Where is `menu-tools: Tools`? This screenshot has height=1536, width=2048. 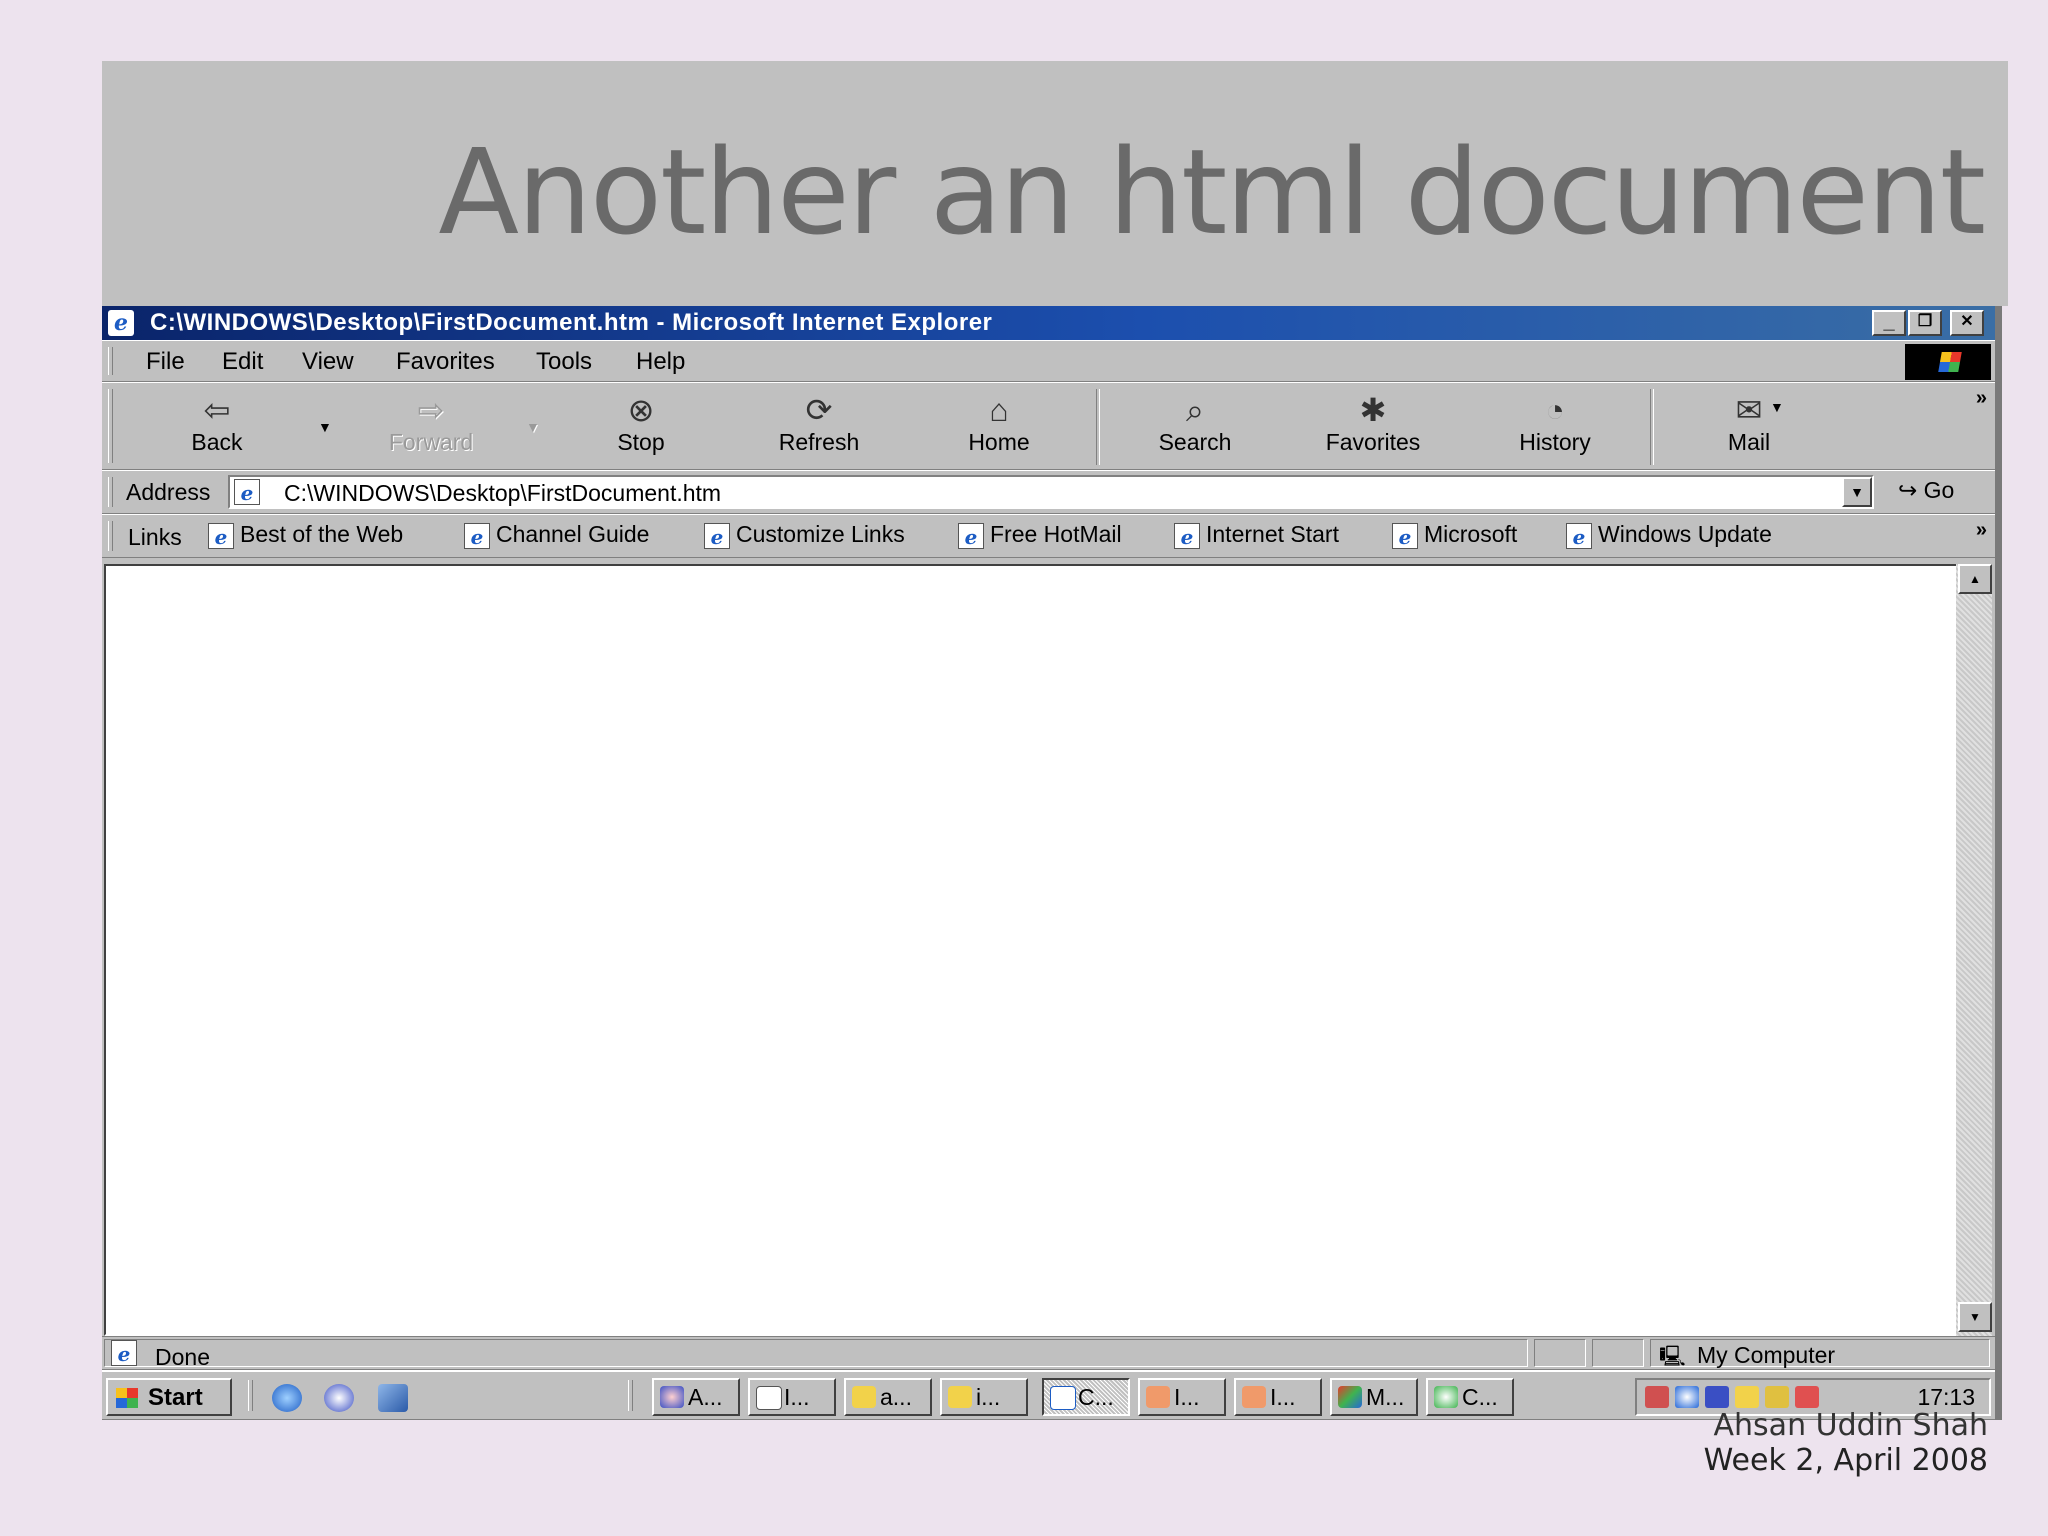 menu-tools: Tools is located at coordinates (564, 362).